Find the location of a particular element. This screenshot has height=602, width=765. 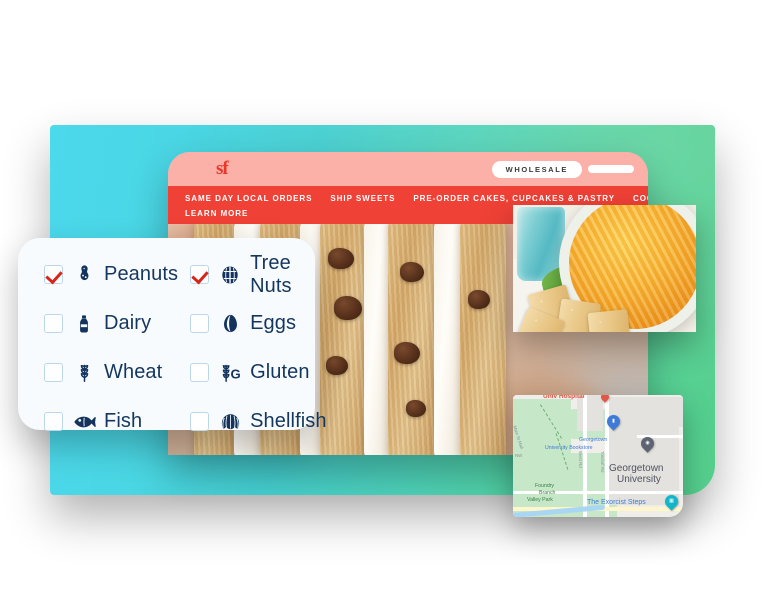

allergen-label-dairy: Dairy is located at coordinates (128, 323).